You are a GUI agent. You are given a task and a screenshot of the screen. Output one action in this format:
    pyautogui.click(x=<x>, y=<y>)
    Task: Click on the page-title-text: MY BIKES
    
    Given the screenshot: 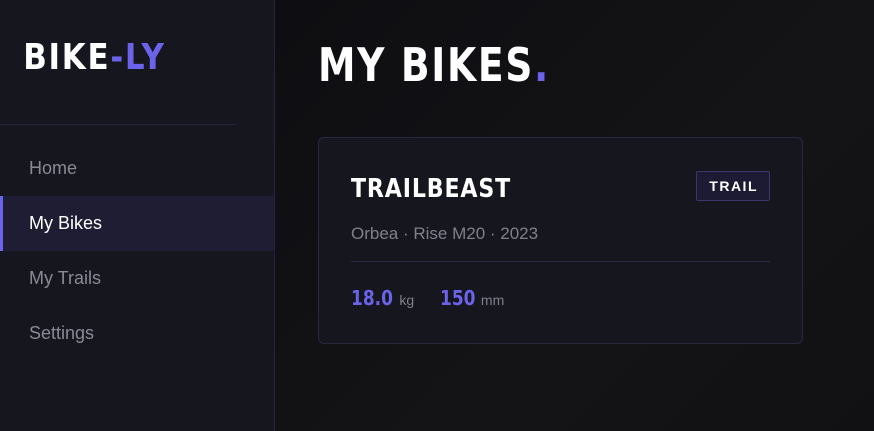 What is the action you would take?
    pyautogui.click(x=426, y=65)
    